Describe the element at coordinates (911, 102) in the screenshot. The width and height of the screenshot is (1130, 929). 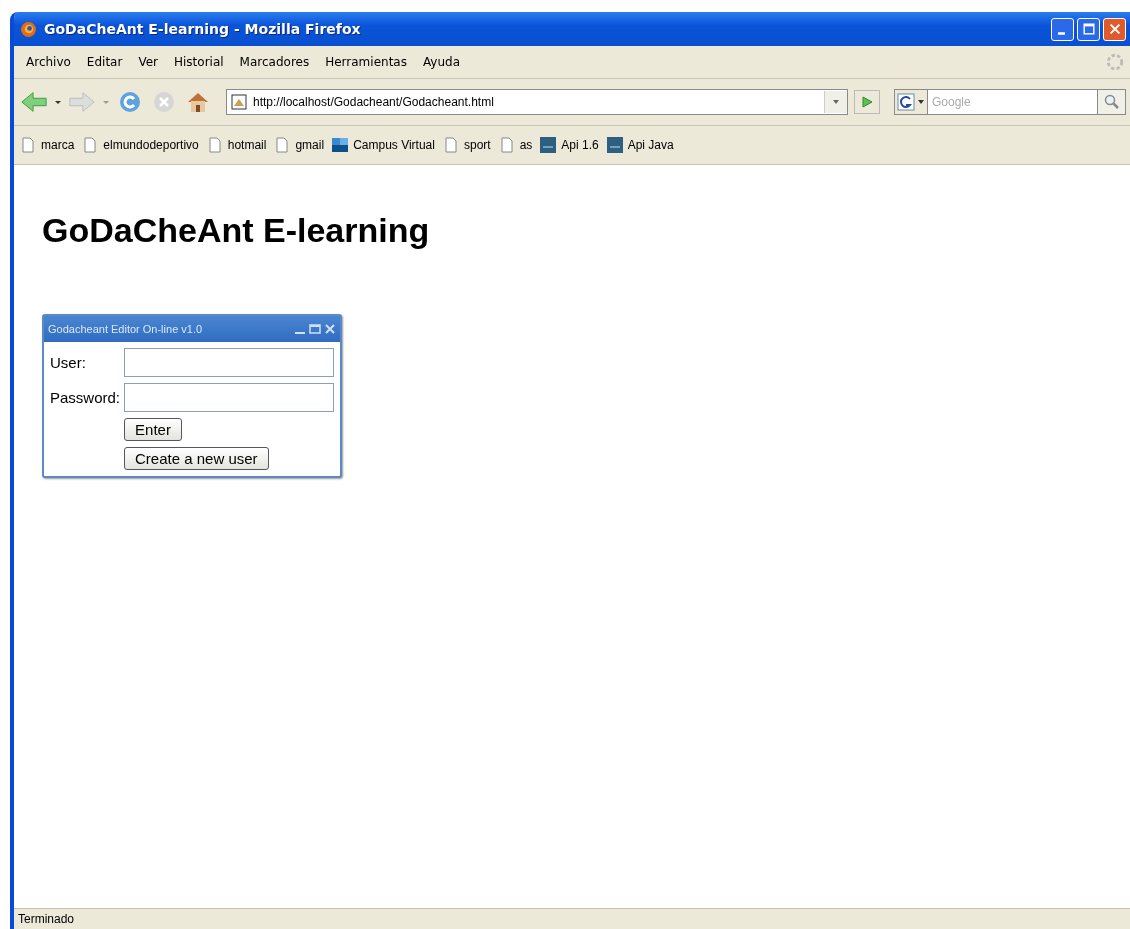
I see `google-engine-icon` at that location.